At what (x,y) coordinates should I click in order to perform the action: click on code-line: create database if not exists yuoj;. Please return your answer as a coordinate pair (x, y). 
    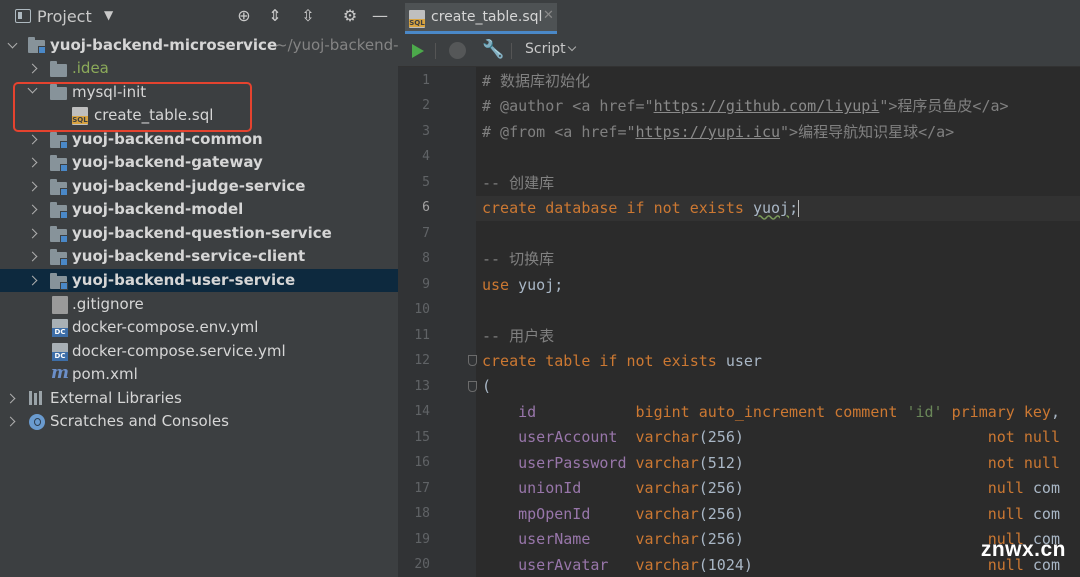
    Looking at the image, I should click on (778, 209).